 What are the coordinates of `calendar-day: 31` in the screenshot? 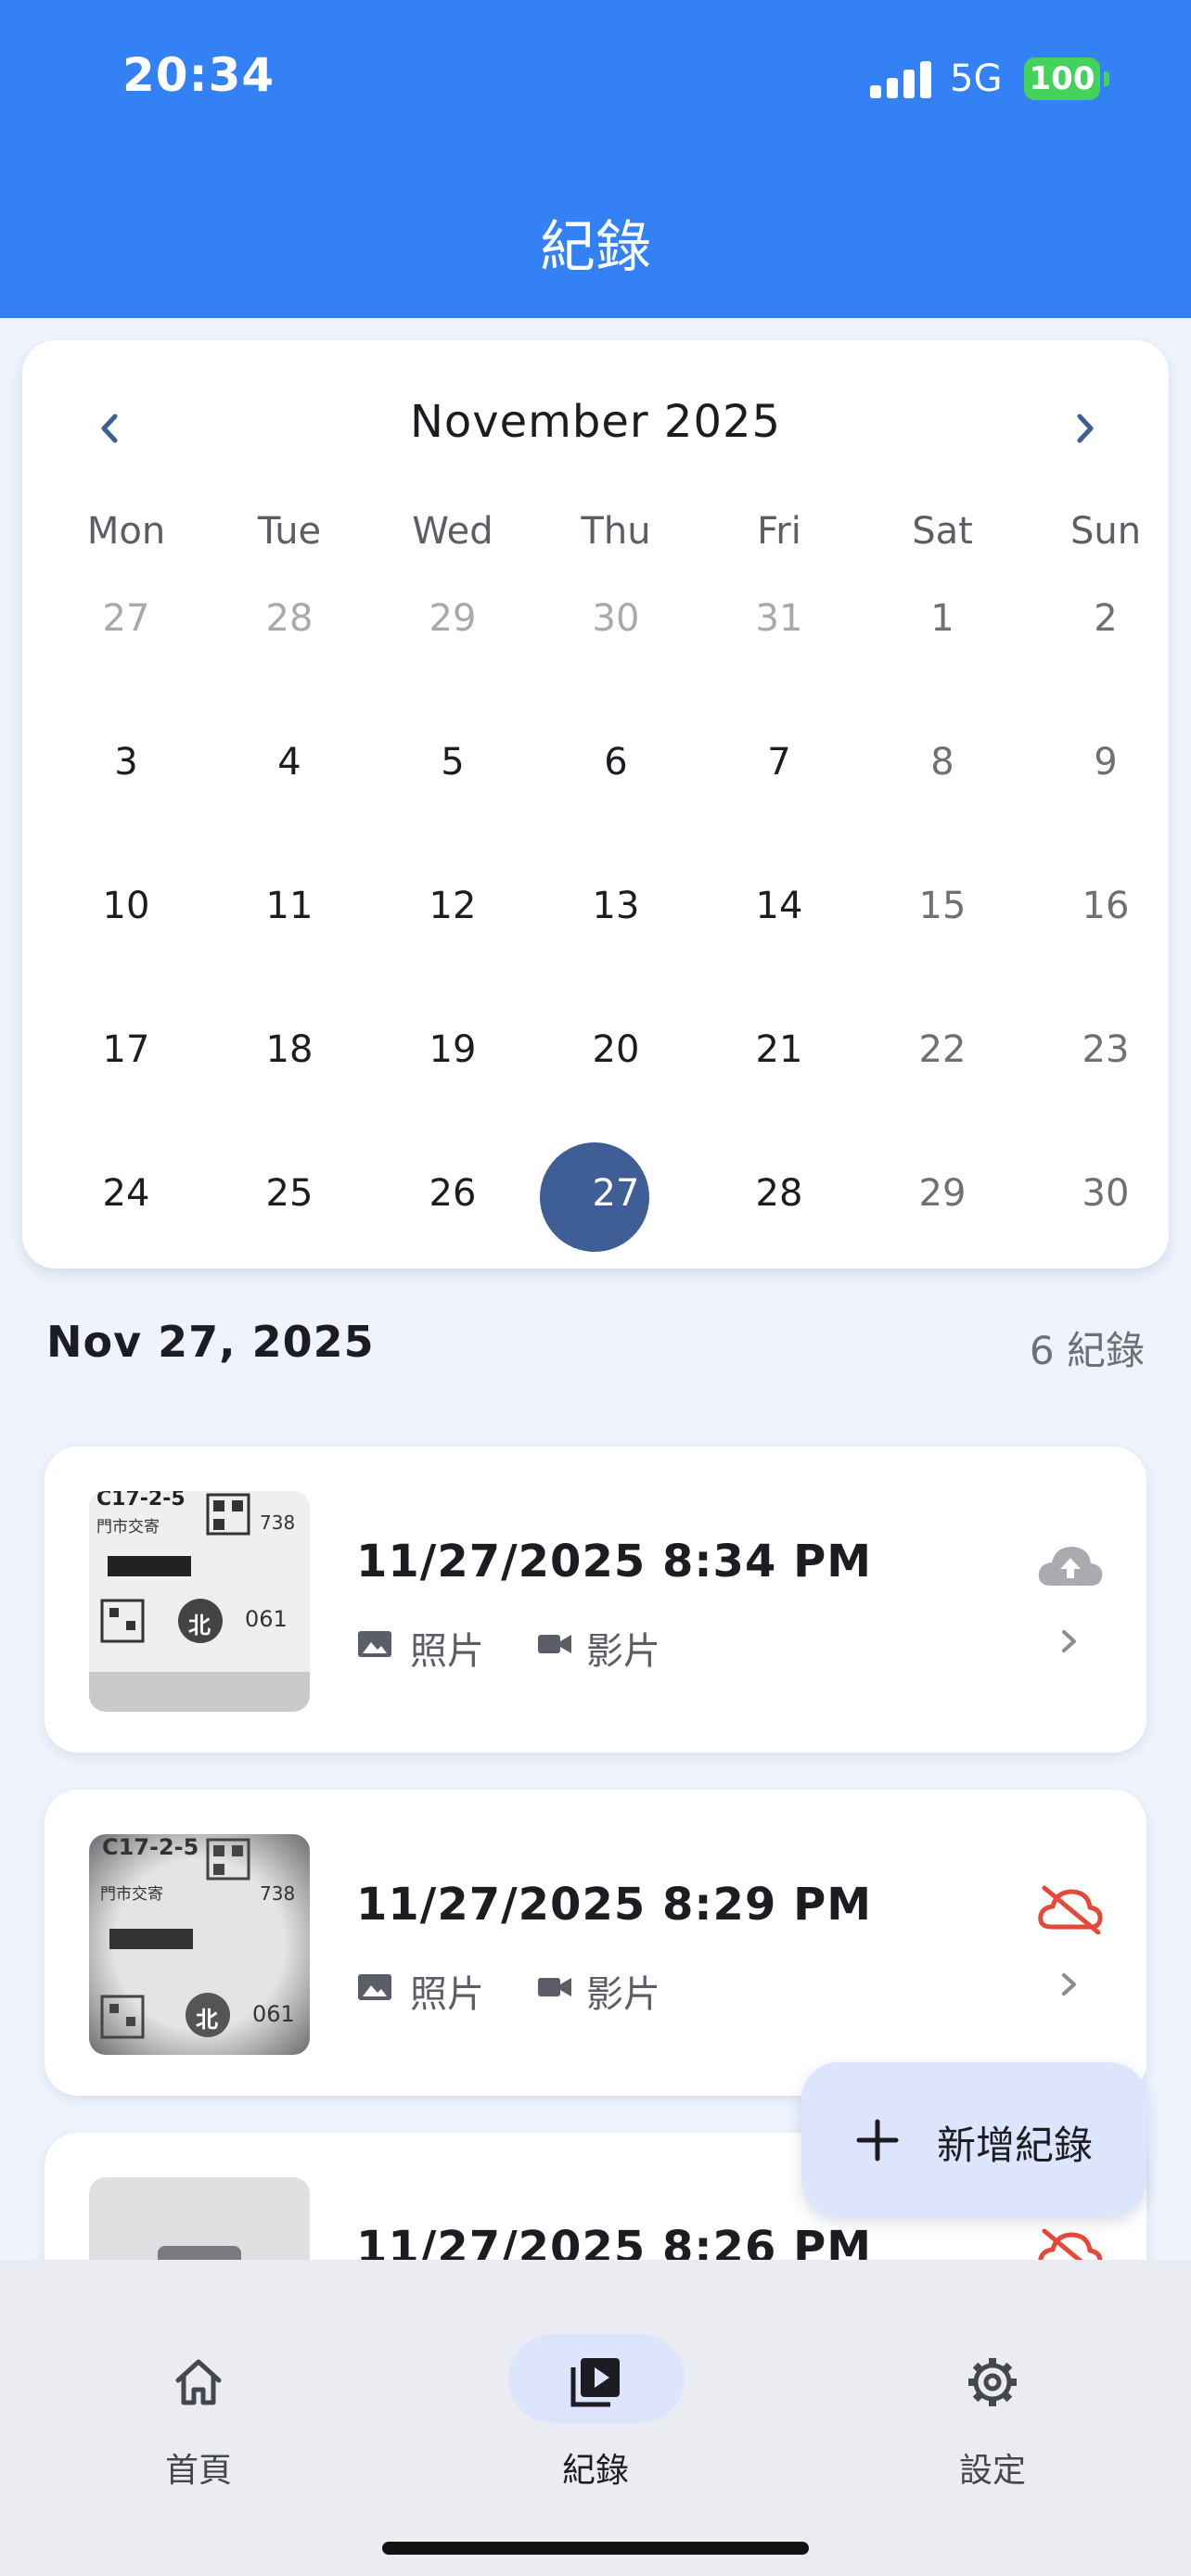 It's located at (779, 618).